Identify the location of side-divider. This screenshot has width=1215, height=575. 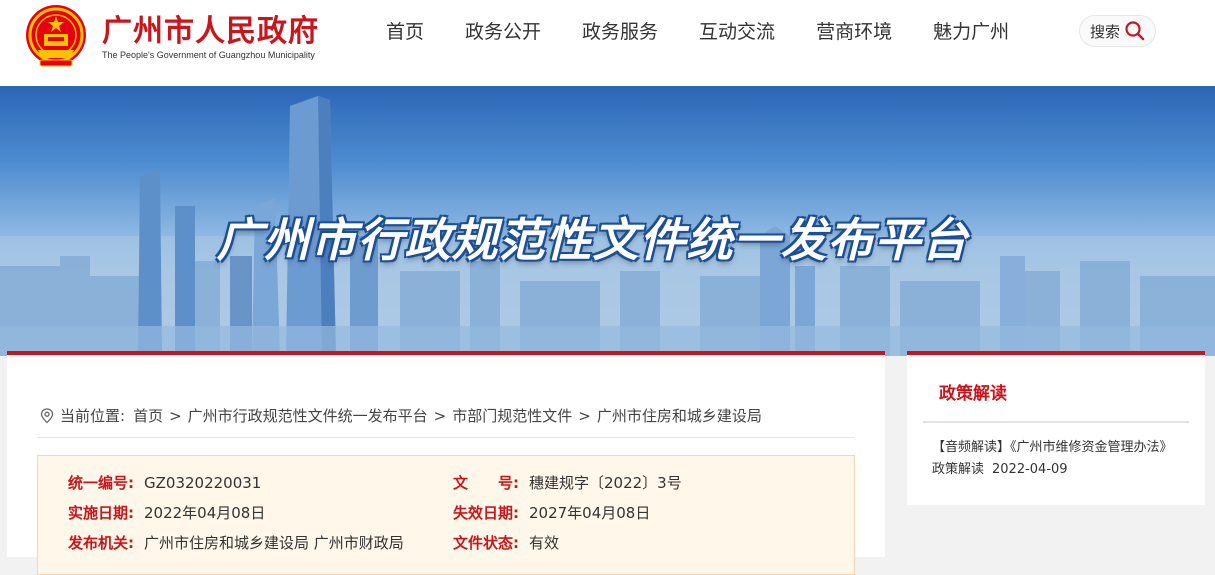
(1056, 422).